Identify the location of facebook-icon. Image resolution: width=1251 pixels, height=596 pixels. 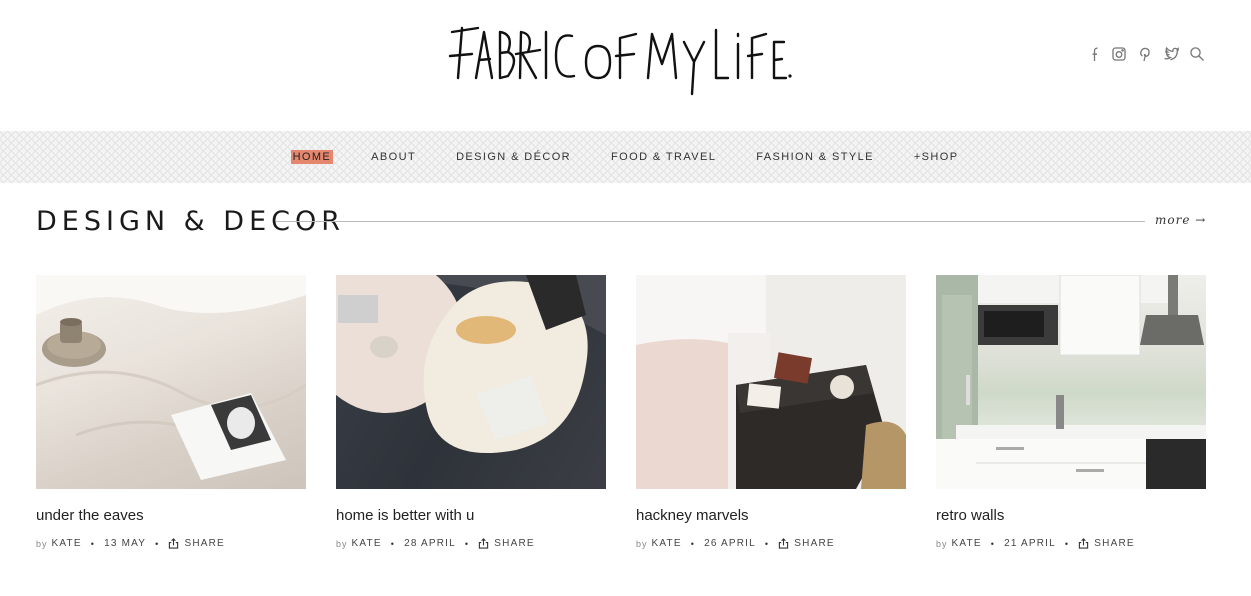
(1093, 54).